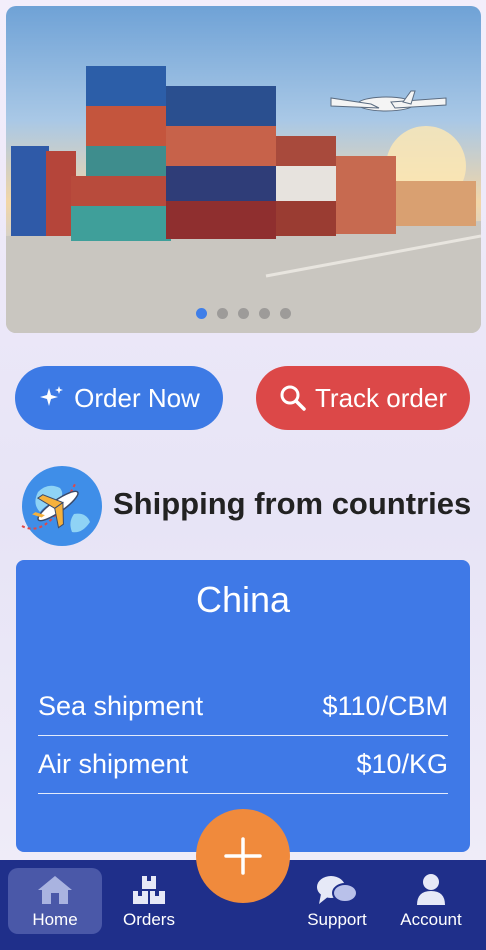  Describe the element at coordinates (243, 599) in the screenshot. I see `country-name: China` at that location.